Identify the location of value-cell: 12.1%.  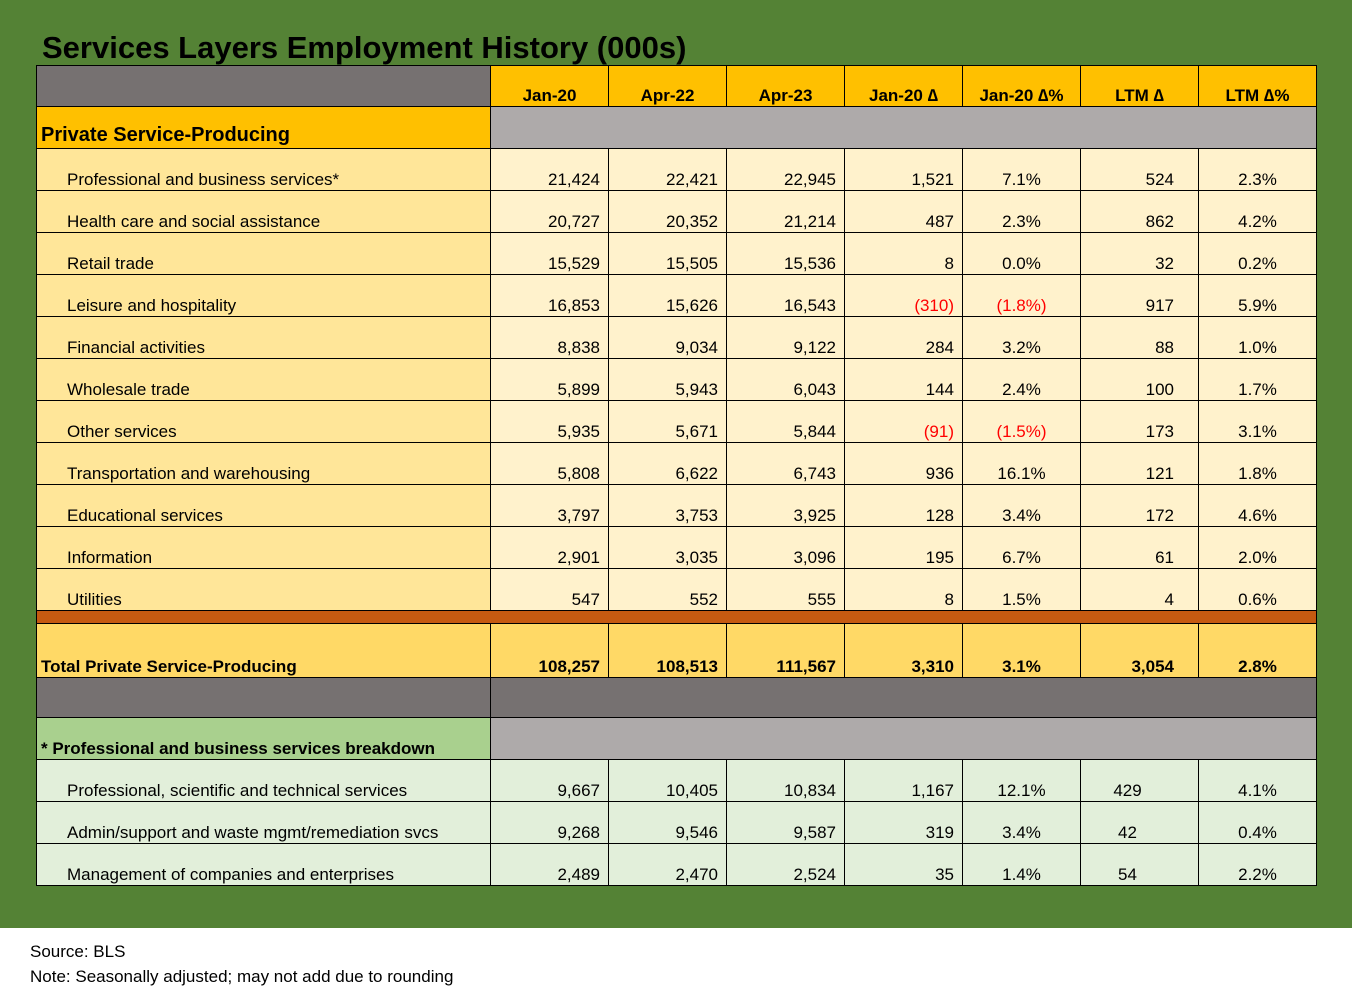
(1021, 780).